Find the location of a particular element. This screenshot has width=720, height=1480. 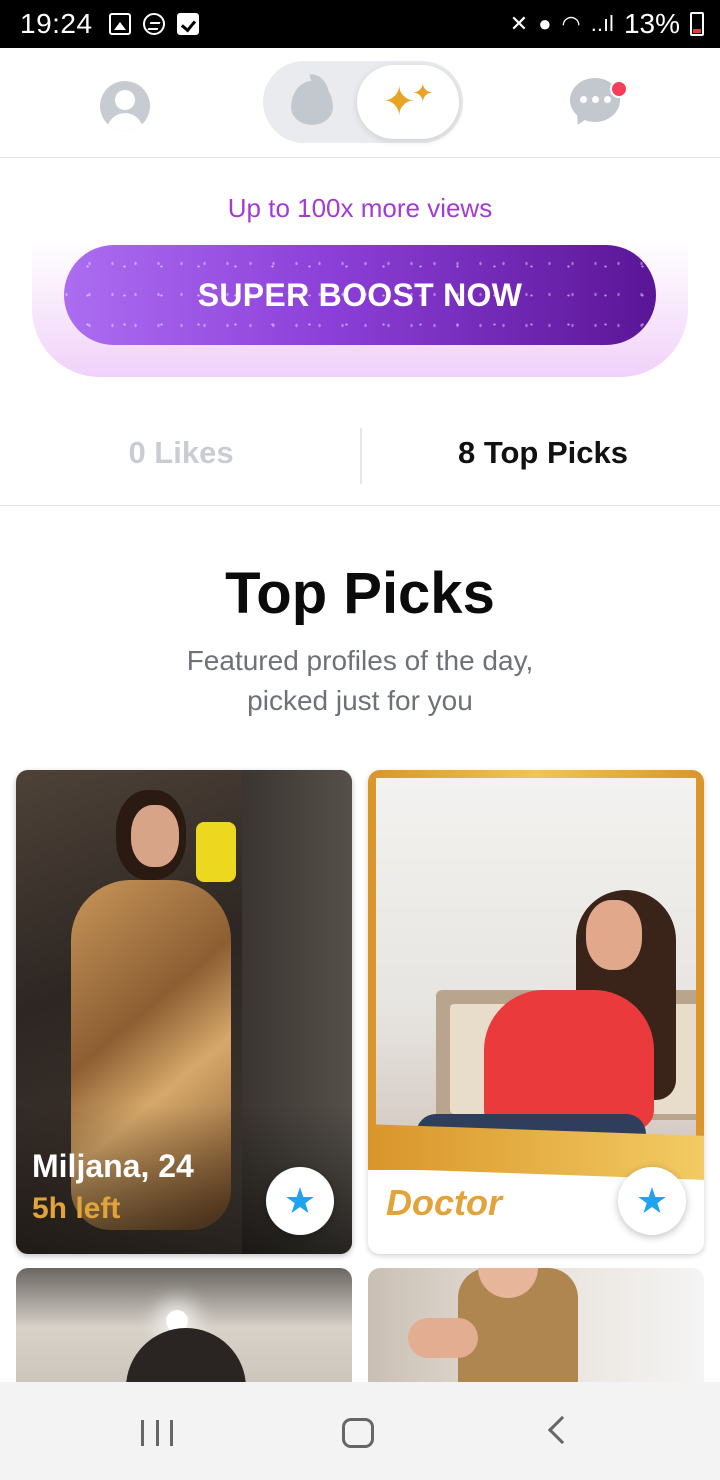

gallery-icon is located at coordinates (119, 24).